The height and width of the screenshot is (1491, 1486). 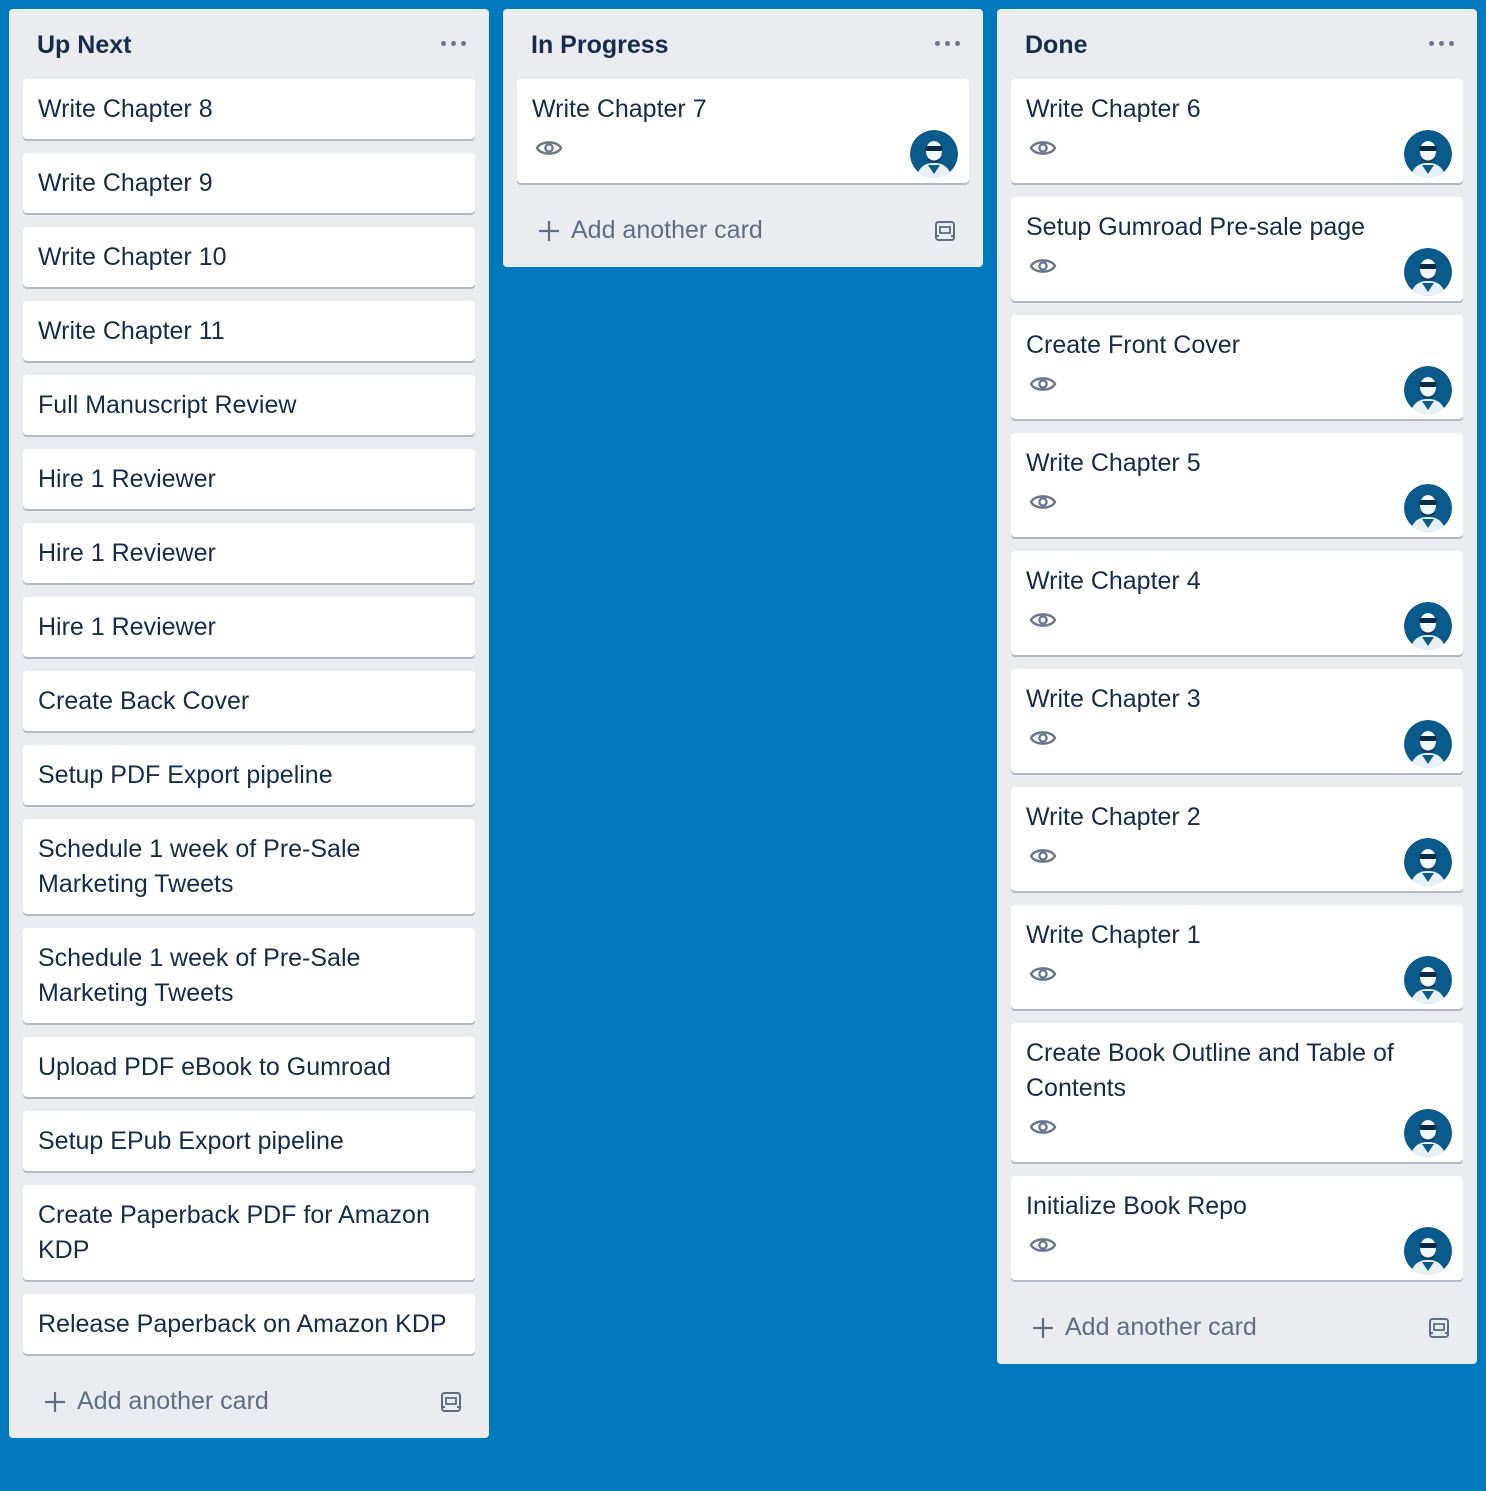 I want to click on card: Write Chapter 4, so click(x=1237, y=603).